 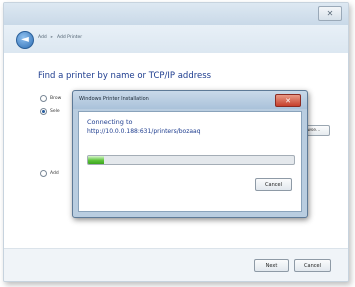 I want to click on progress-bar, so click(x=191, y=160).